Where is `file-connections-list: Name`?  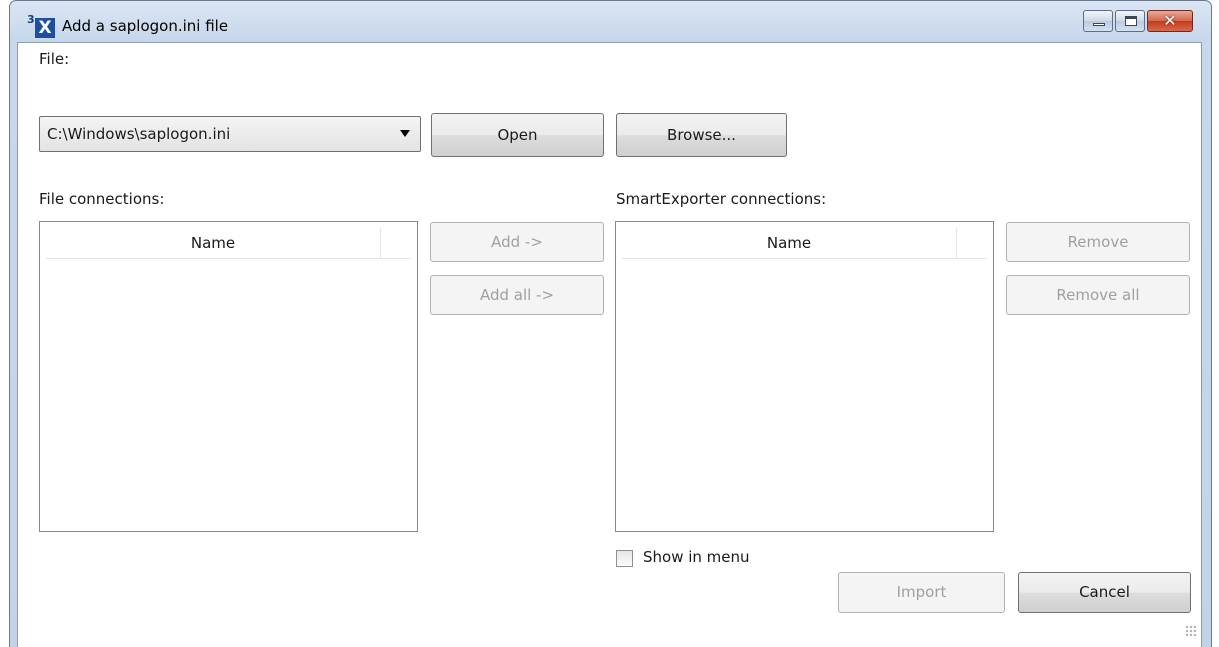 file-connections-list: Name is located at coordinates (228, 376).